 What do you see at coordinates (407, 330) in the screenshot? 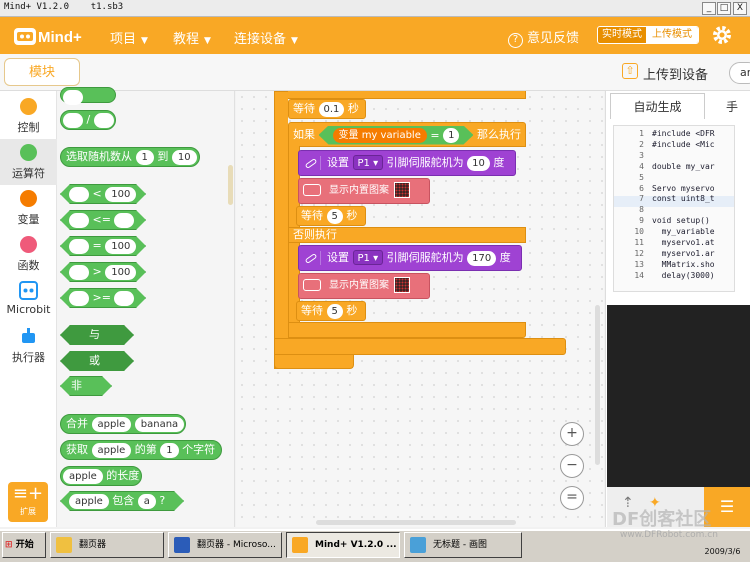
I see `if-else-block-end` at bounding box center [407, 330].